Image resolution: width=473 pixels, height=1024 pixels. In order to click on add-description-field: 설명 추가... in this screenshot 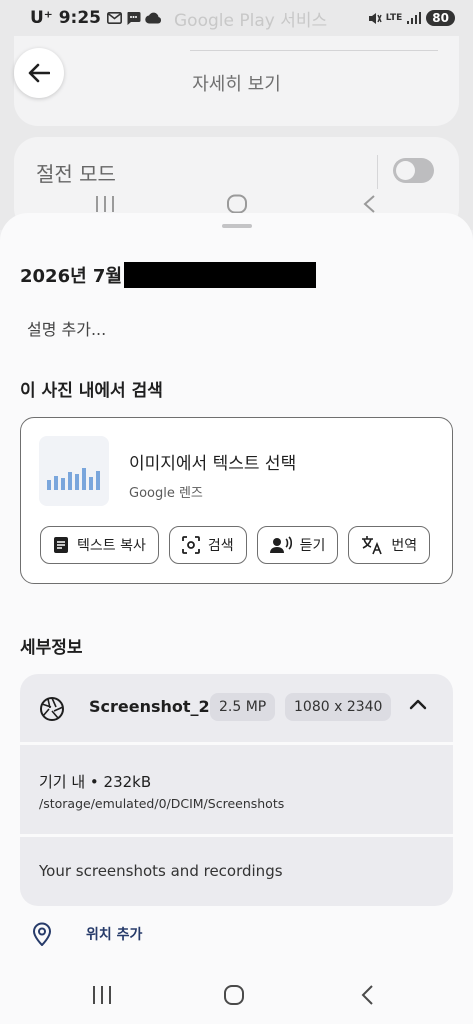, I will do `click(66, 328)`.